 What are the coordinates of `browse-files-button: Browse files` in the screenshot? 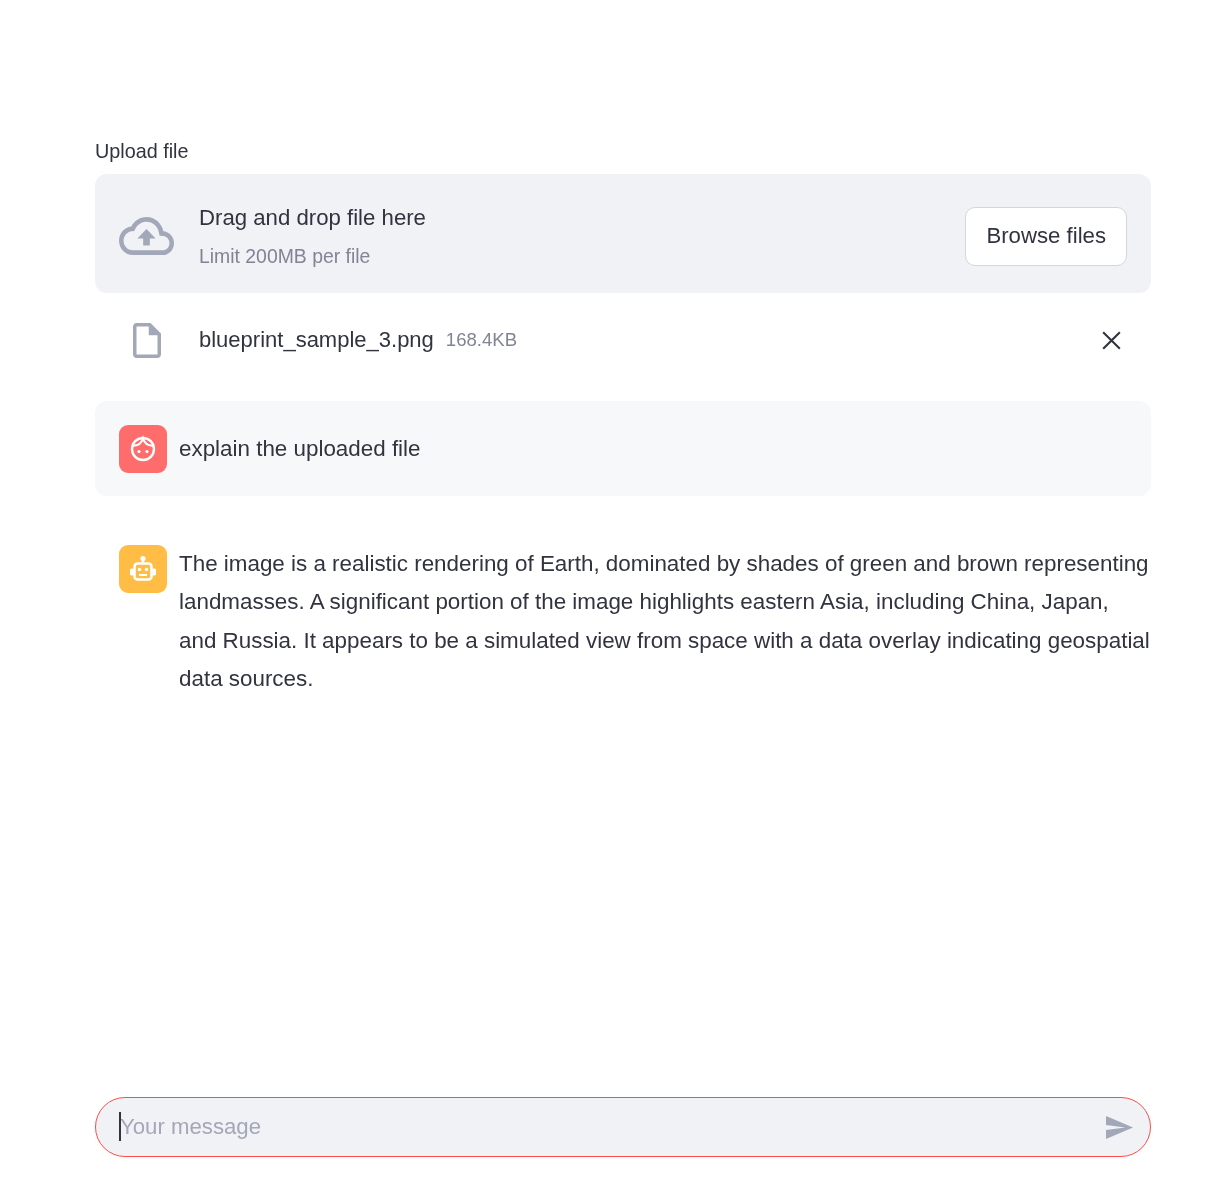 It's located at (1046, 236).